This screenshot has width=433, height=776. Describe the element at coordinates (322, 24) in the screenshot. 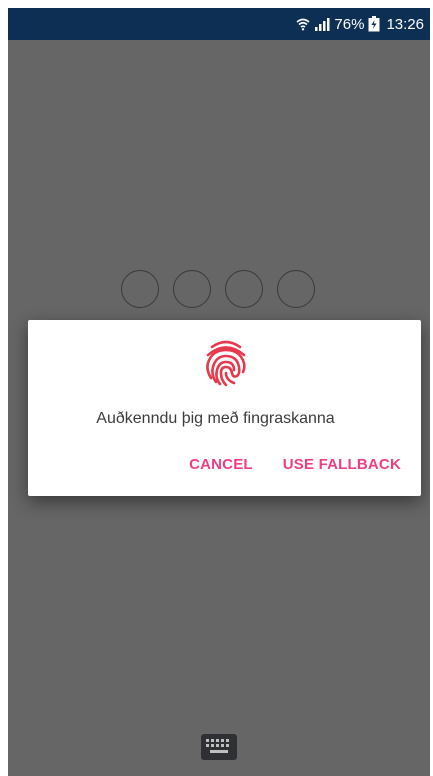

I see `signal-icon` at that location.